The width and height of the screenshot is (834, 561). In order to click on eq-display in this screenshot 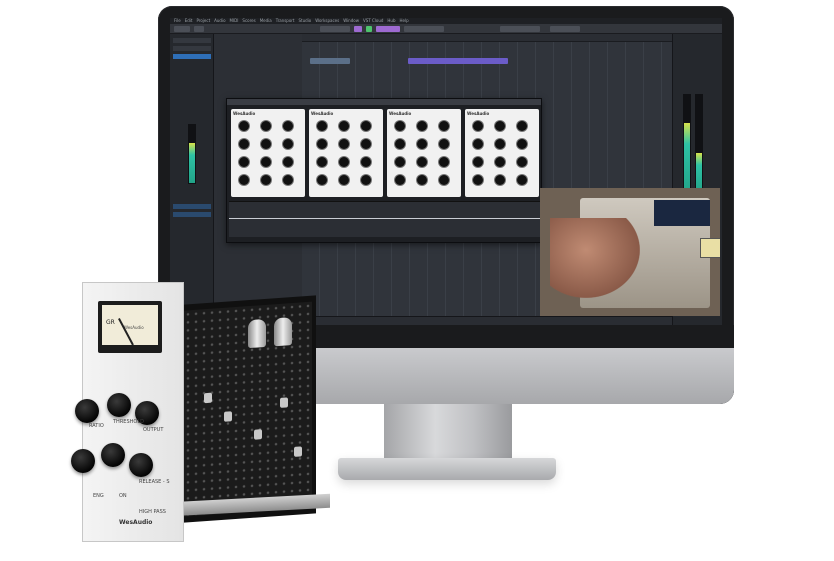, I will do `click(385, 219)`.